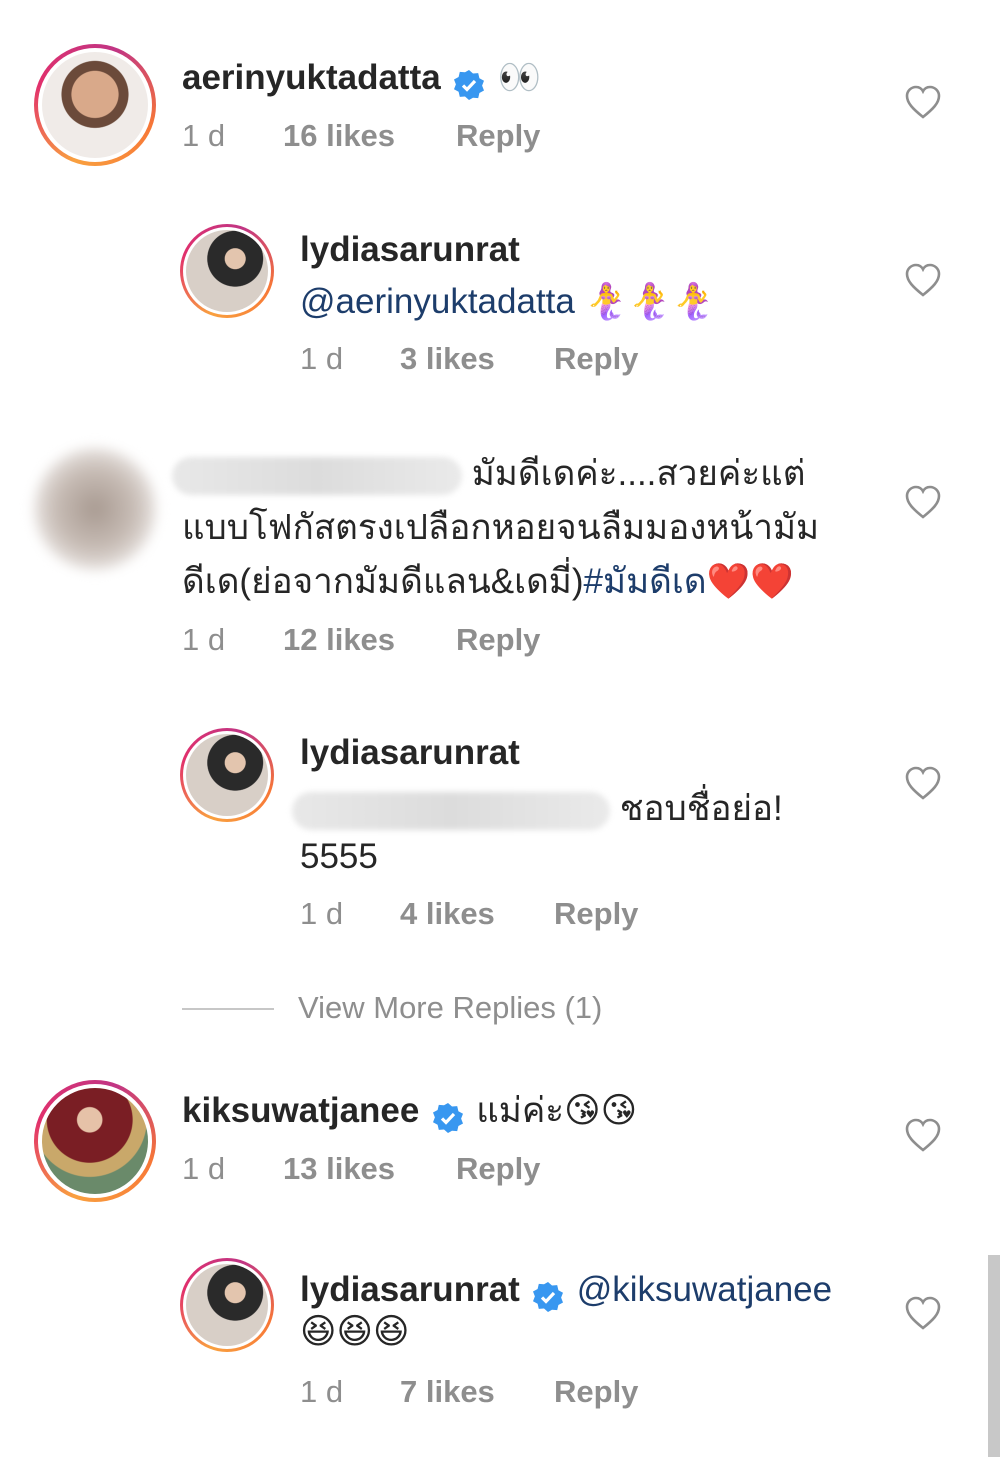 Image resolution: width=1000 pixels, height=1457 pixels. What do you see at coordinates (645, 581) in the screenshot?
I see `hashtag-link: #มัมดีเด` at bounding box center [645, 581].